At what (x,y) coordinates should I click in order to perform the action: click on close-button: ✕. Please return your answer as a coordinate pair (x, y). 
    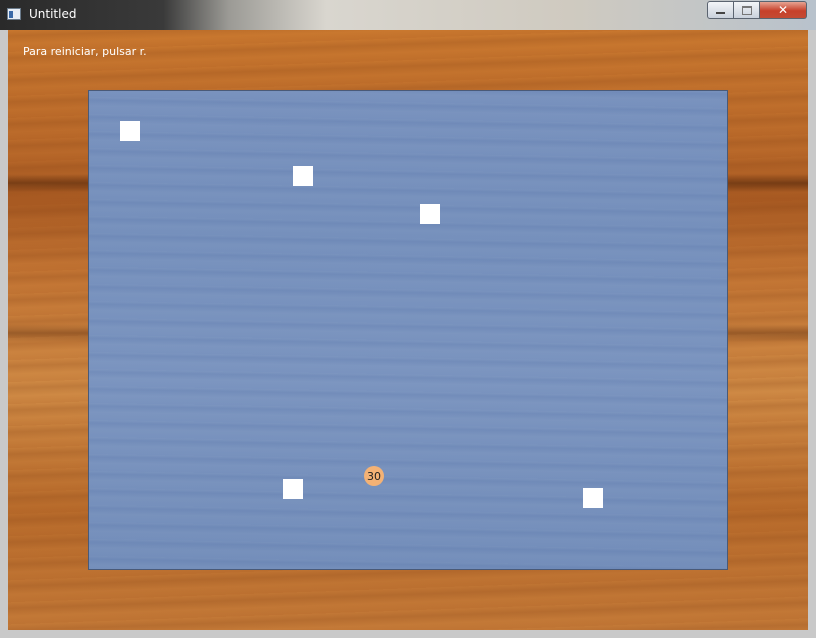
    Looking at the image, I should click on (783, 10).